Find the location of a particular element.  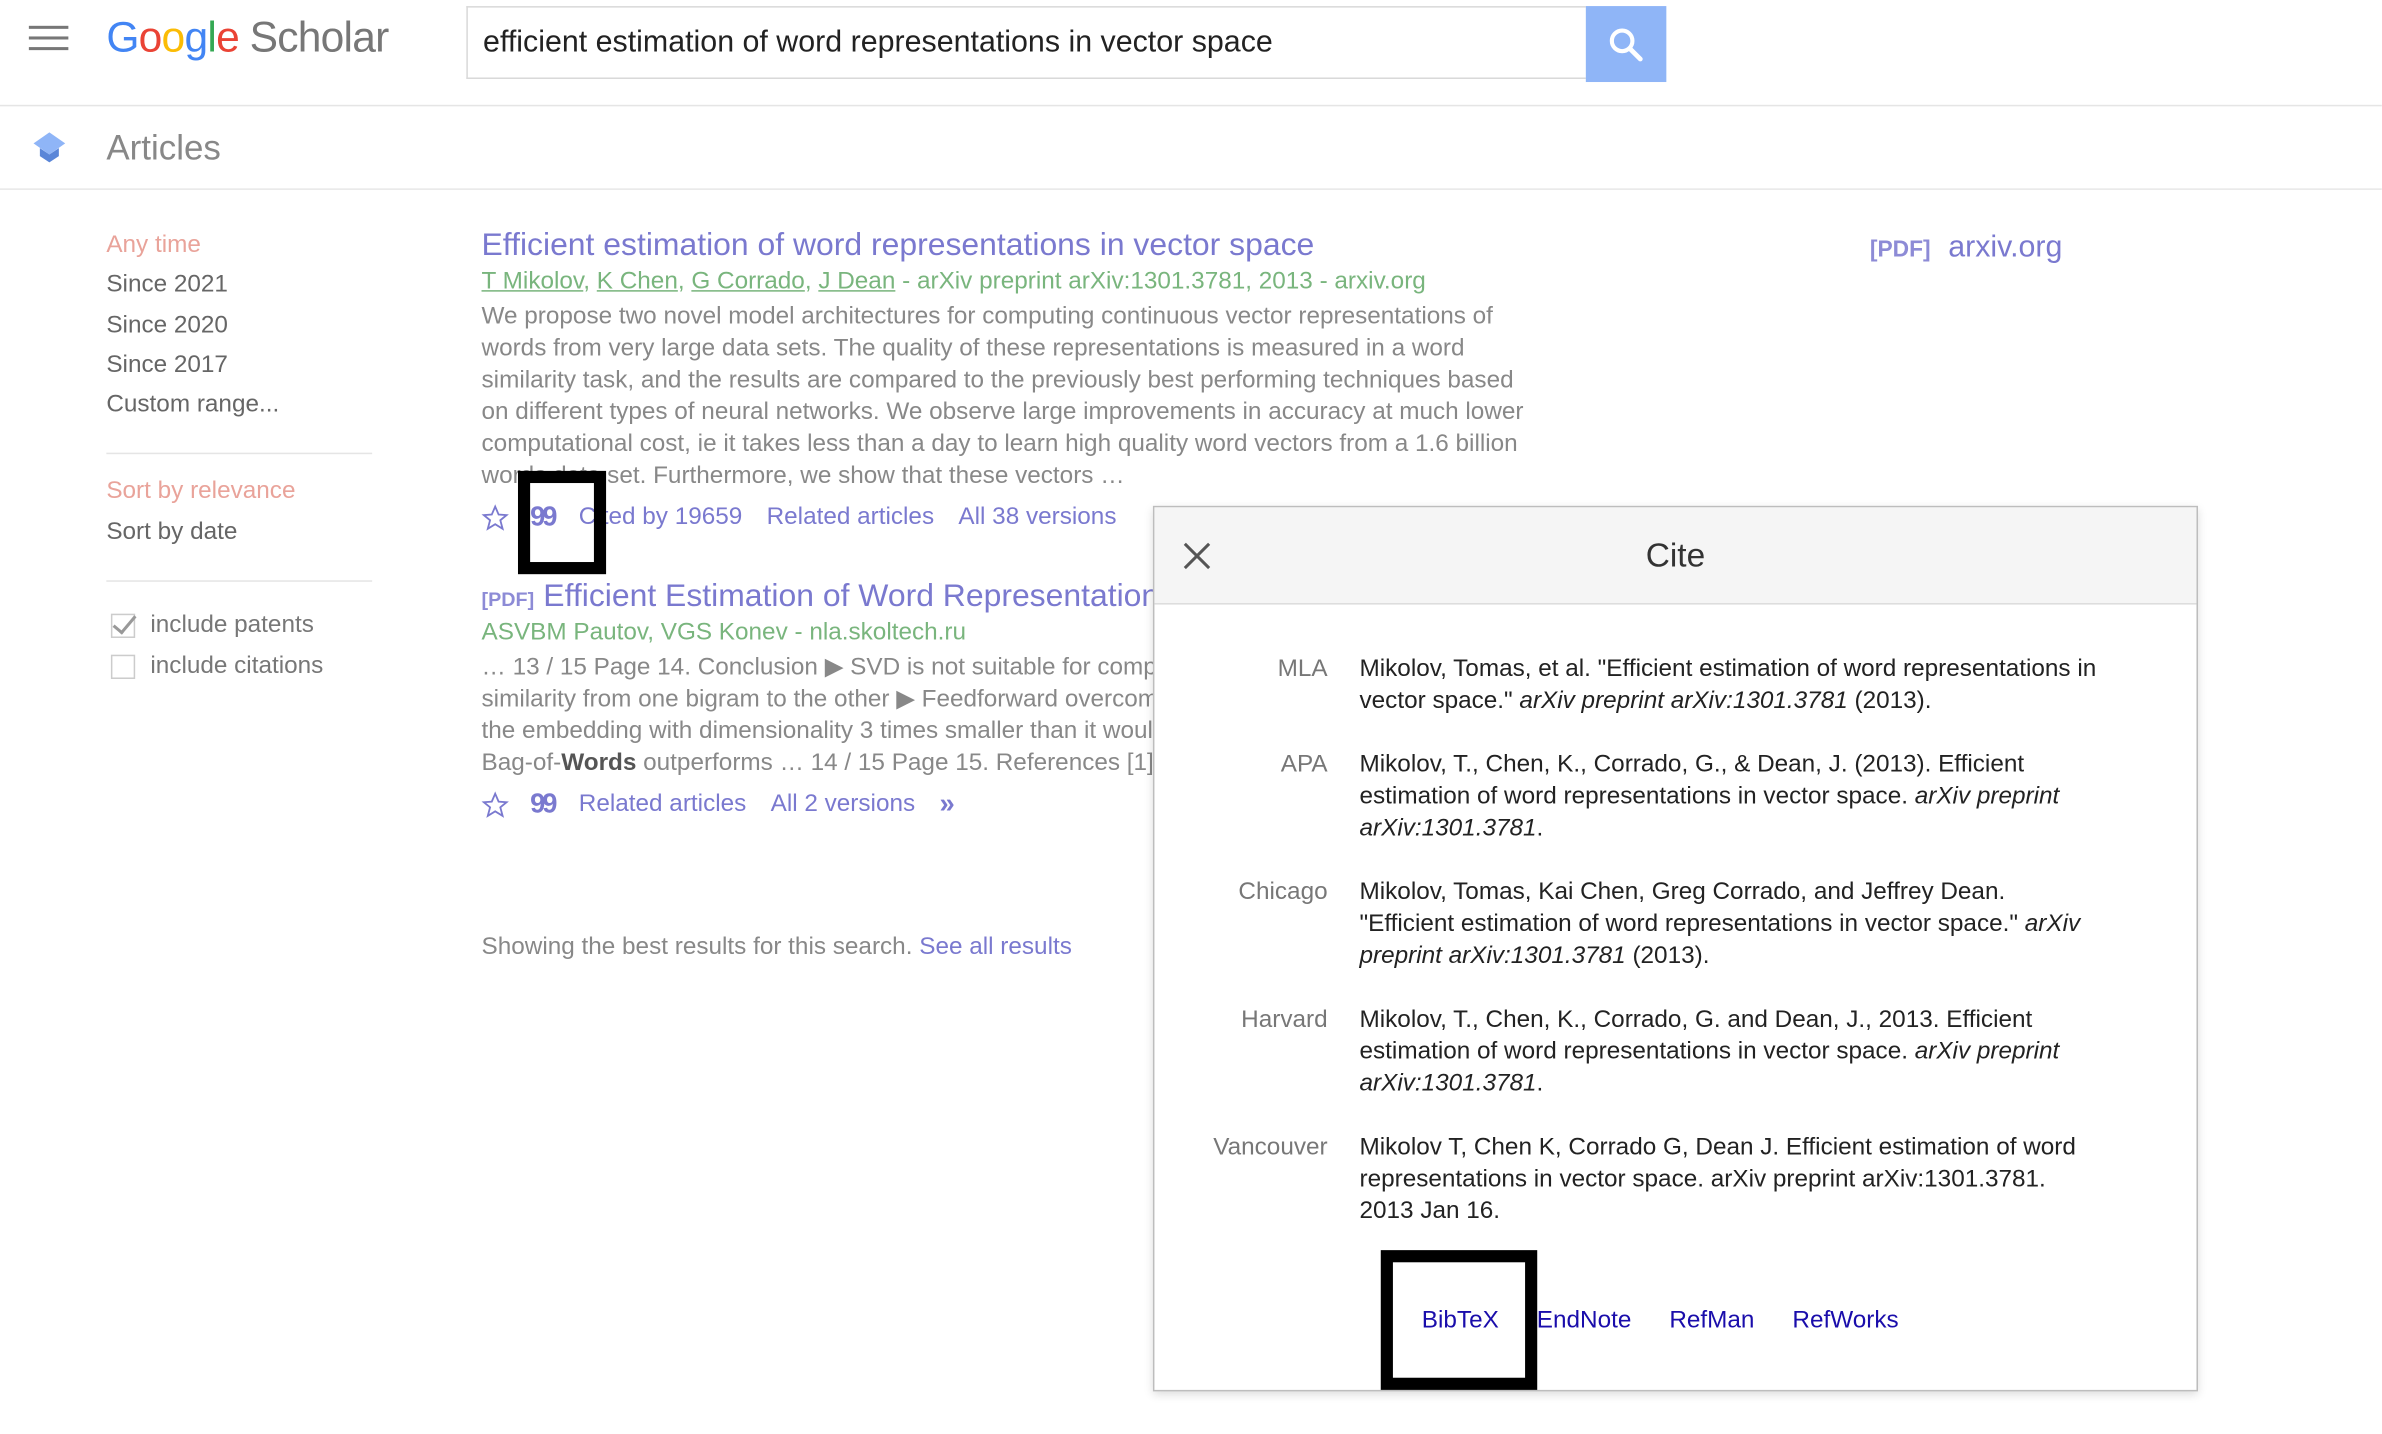

sort-by-date: Sort by date is located at coordinates (239, 538).